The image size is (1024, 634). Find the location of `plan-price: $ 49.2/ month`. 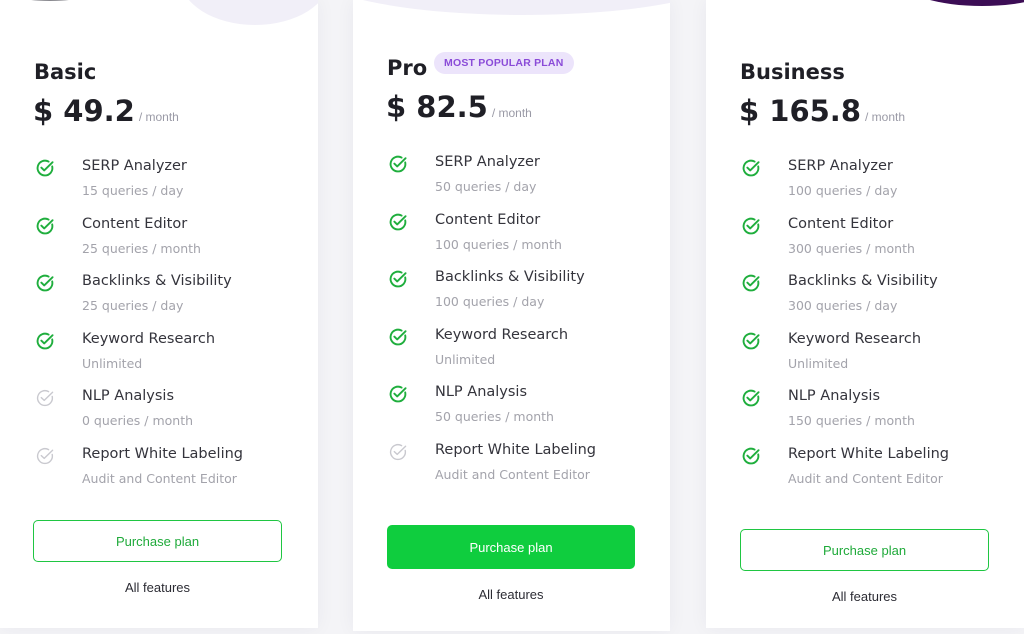

plan-price: $ 49.2/ month is located at coordinates (106, 111).